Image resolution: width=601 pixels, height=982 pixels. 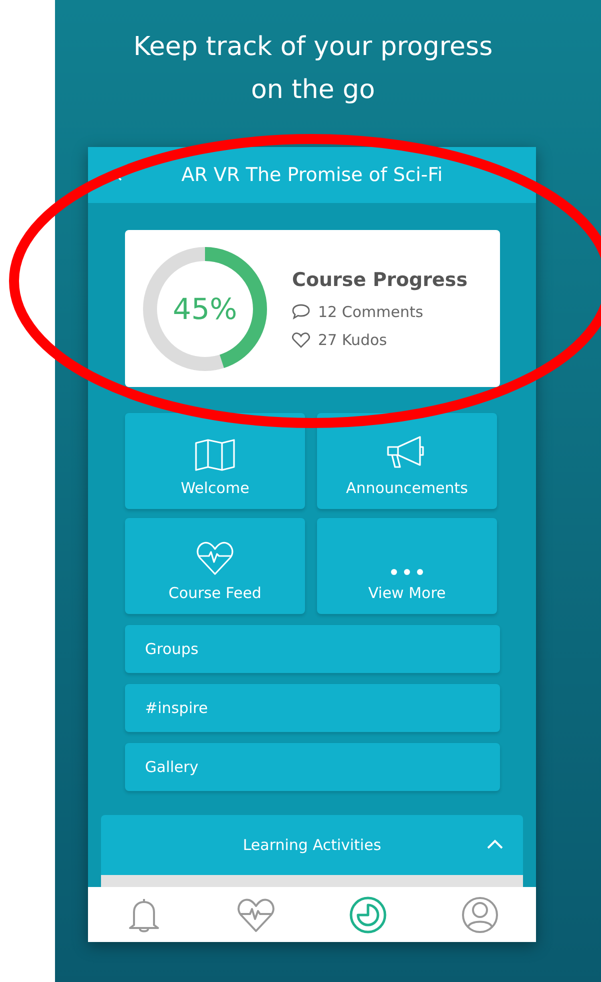 I want to click on menu-tile: Welcome, so click(x=215, y=461).